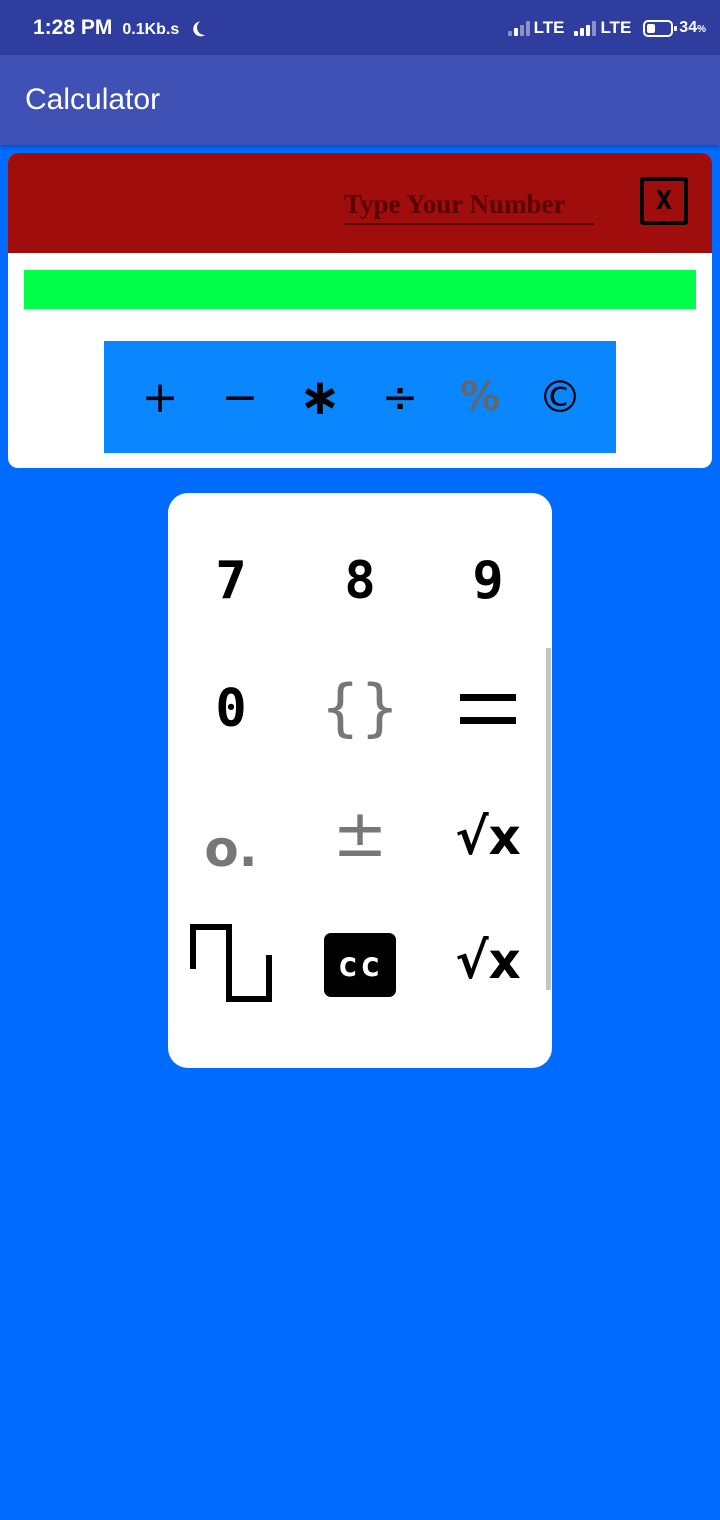  I want to click on status-time: 1:28 PM, so click(73, 27).